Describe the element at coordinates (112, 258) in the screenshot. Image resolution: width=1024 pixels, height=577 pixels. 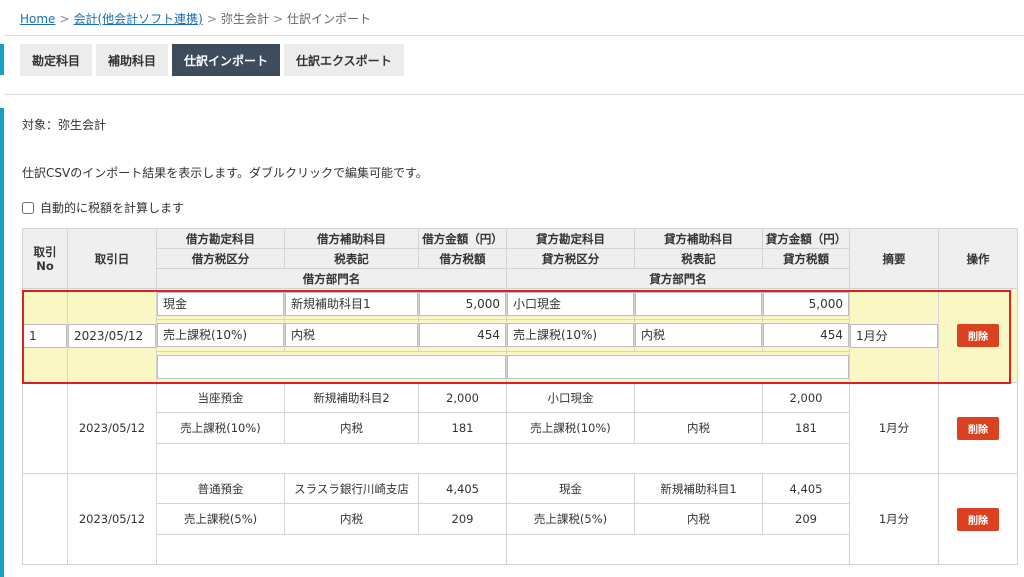
I see `header-date: 取引日` at that location.